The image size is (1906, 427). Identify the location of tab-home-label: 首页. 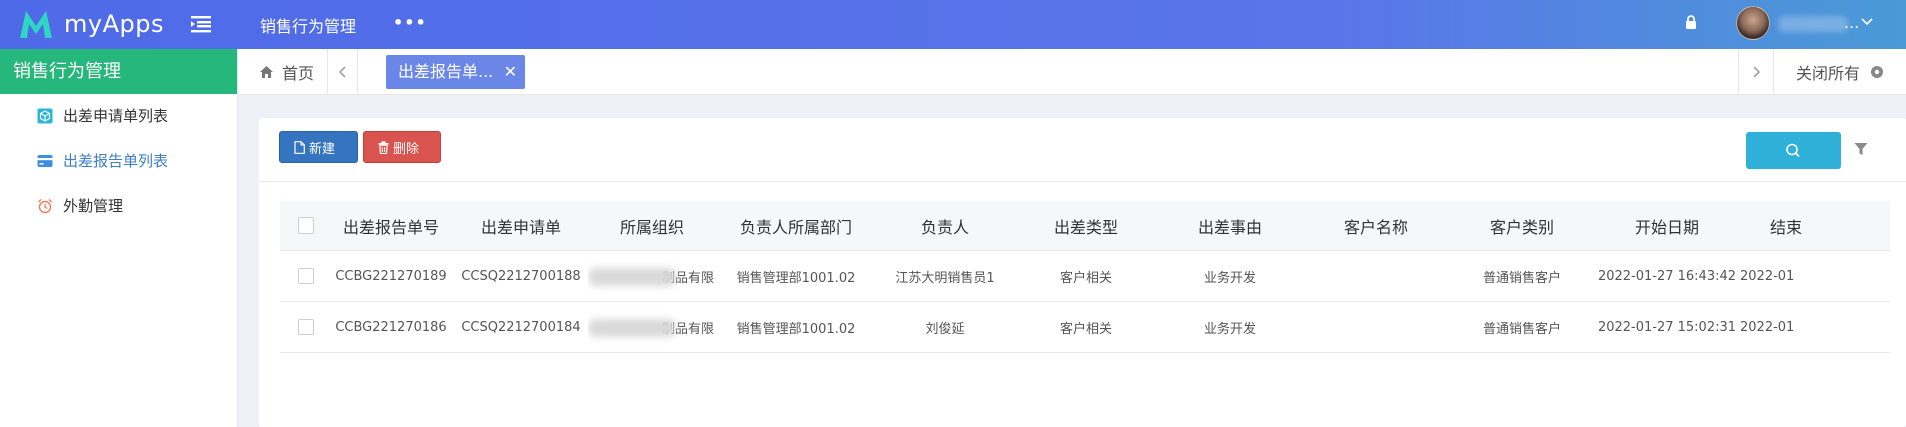
(298, 73).